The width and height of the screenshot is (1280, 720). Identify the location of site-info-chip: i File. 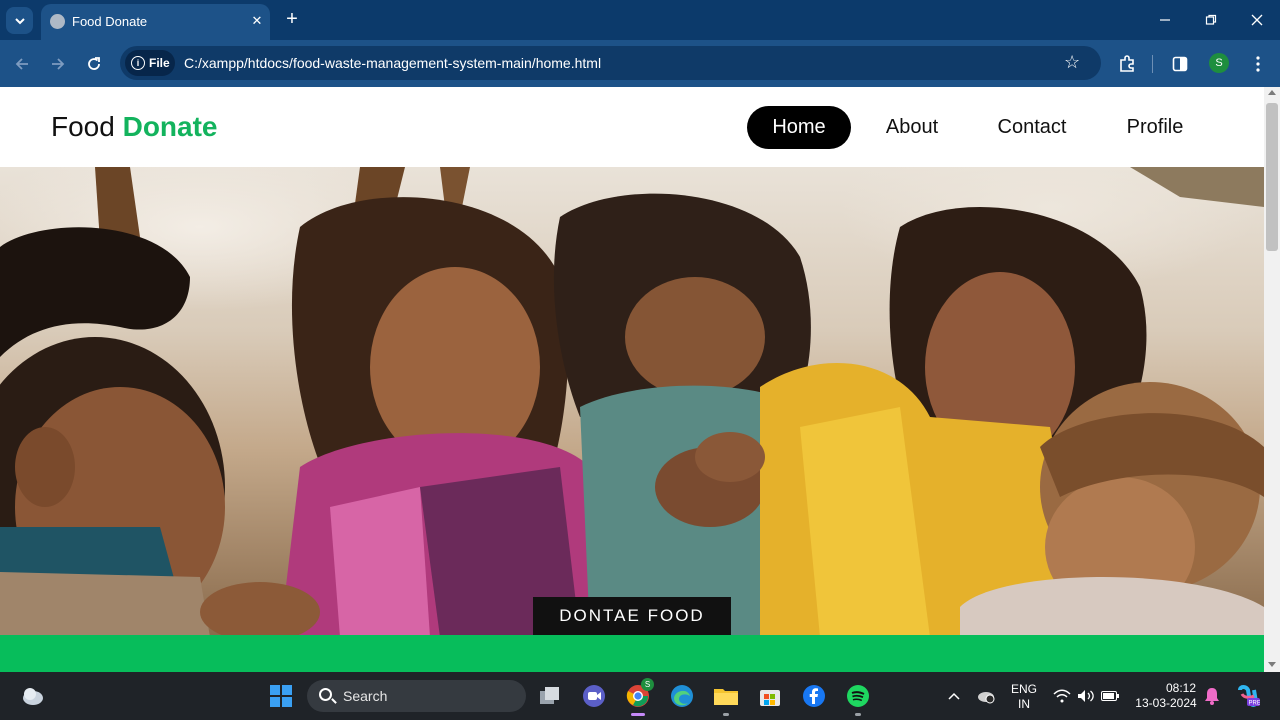
(150, 63).